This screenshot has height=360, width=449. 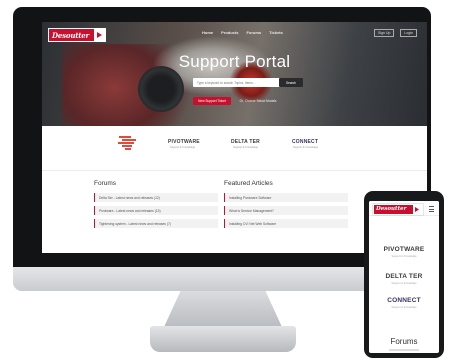 What do you see at coordinates (286, 210) in the screenshot?
I see `featured-item: What is Service Management?` at bounding box center [286, 210].